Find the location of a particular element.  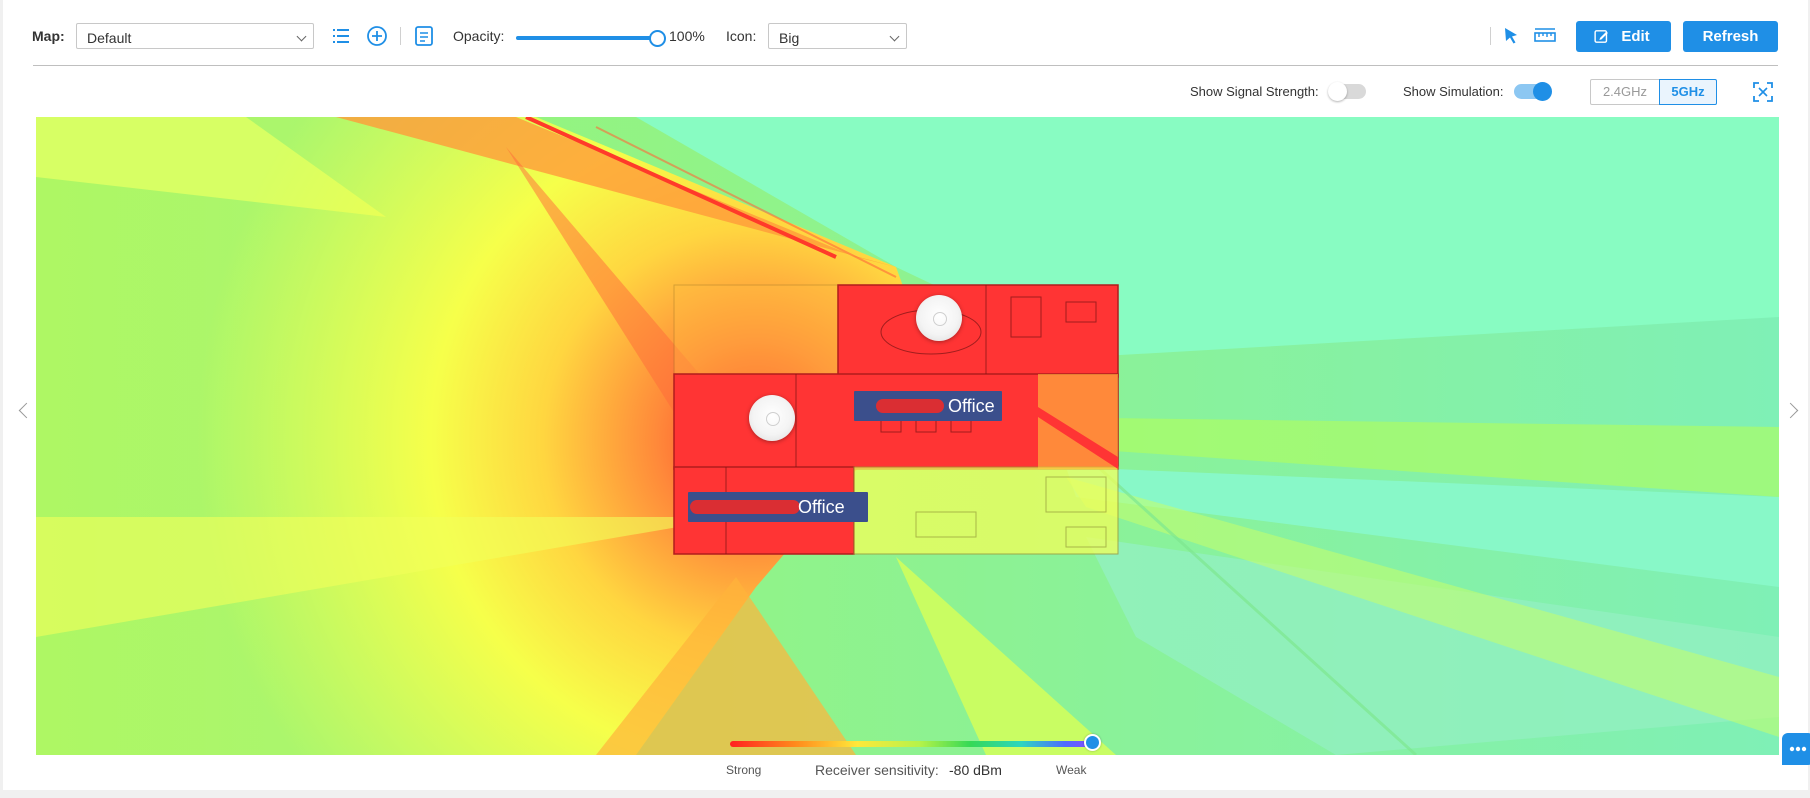

signal-strength-label: Show Signal Strength: is located at coordinates (1254, 91).